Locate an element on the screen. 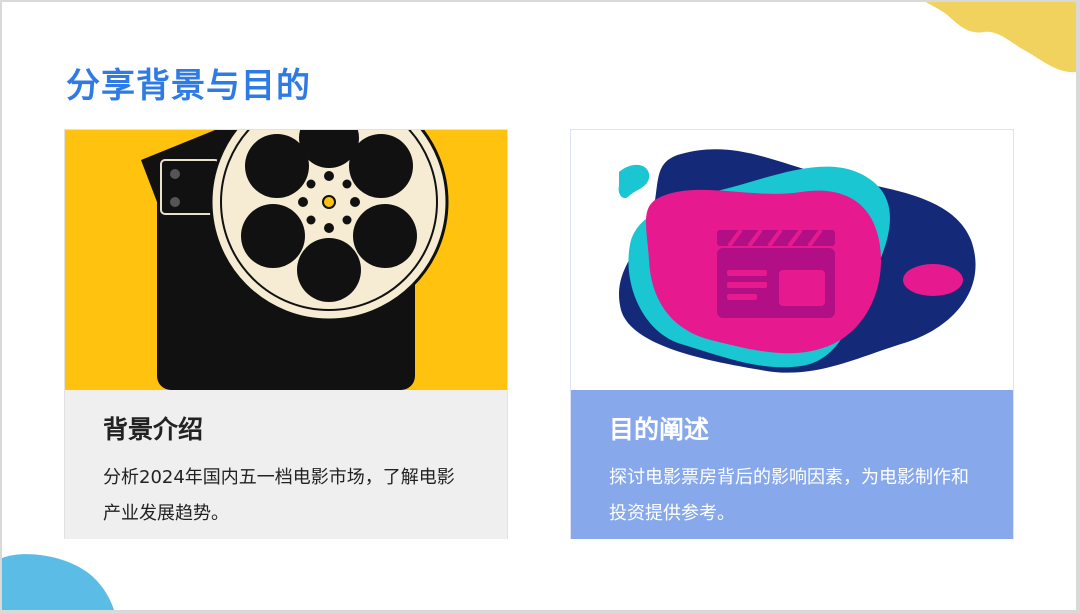  decorative-blob-blue is located at coordinates (58, 582).